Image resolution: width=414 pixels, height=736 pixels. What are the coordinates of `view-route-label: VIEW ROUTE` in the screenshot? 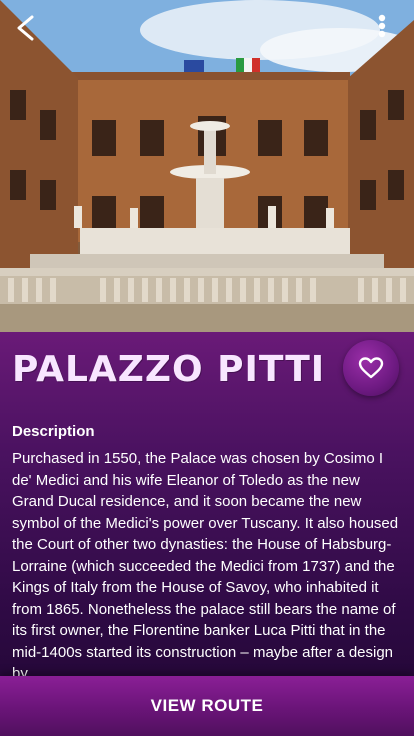 It's located at (207, 705).